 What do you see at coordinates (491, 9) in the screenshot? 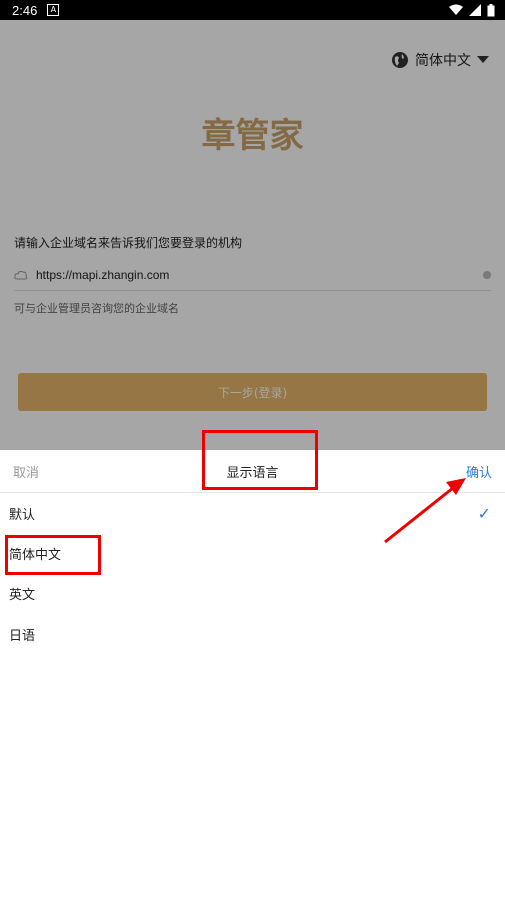
I see `battery-icon` at bounding box center [491, 9].